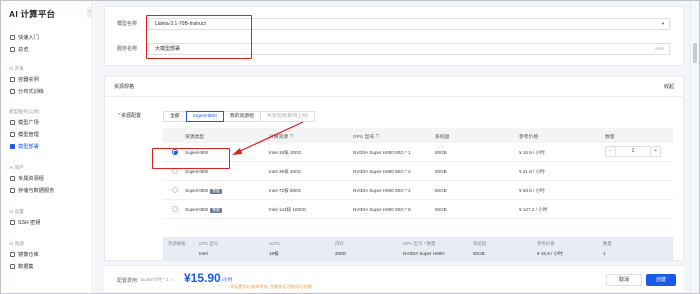  What do you see at coordinates (177, 243) in the screenshot?
I see `summary-label: 资源规格:` at bounding box center [177, 243].